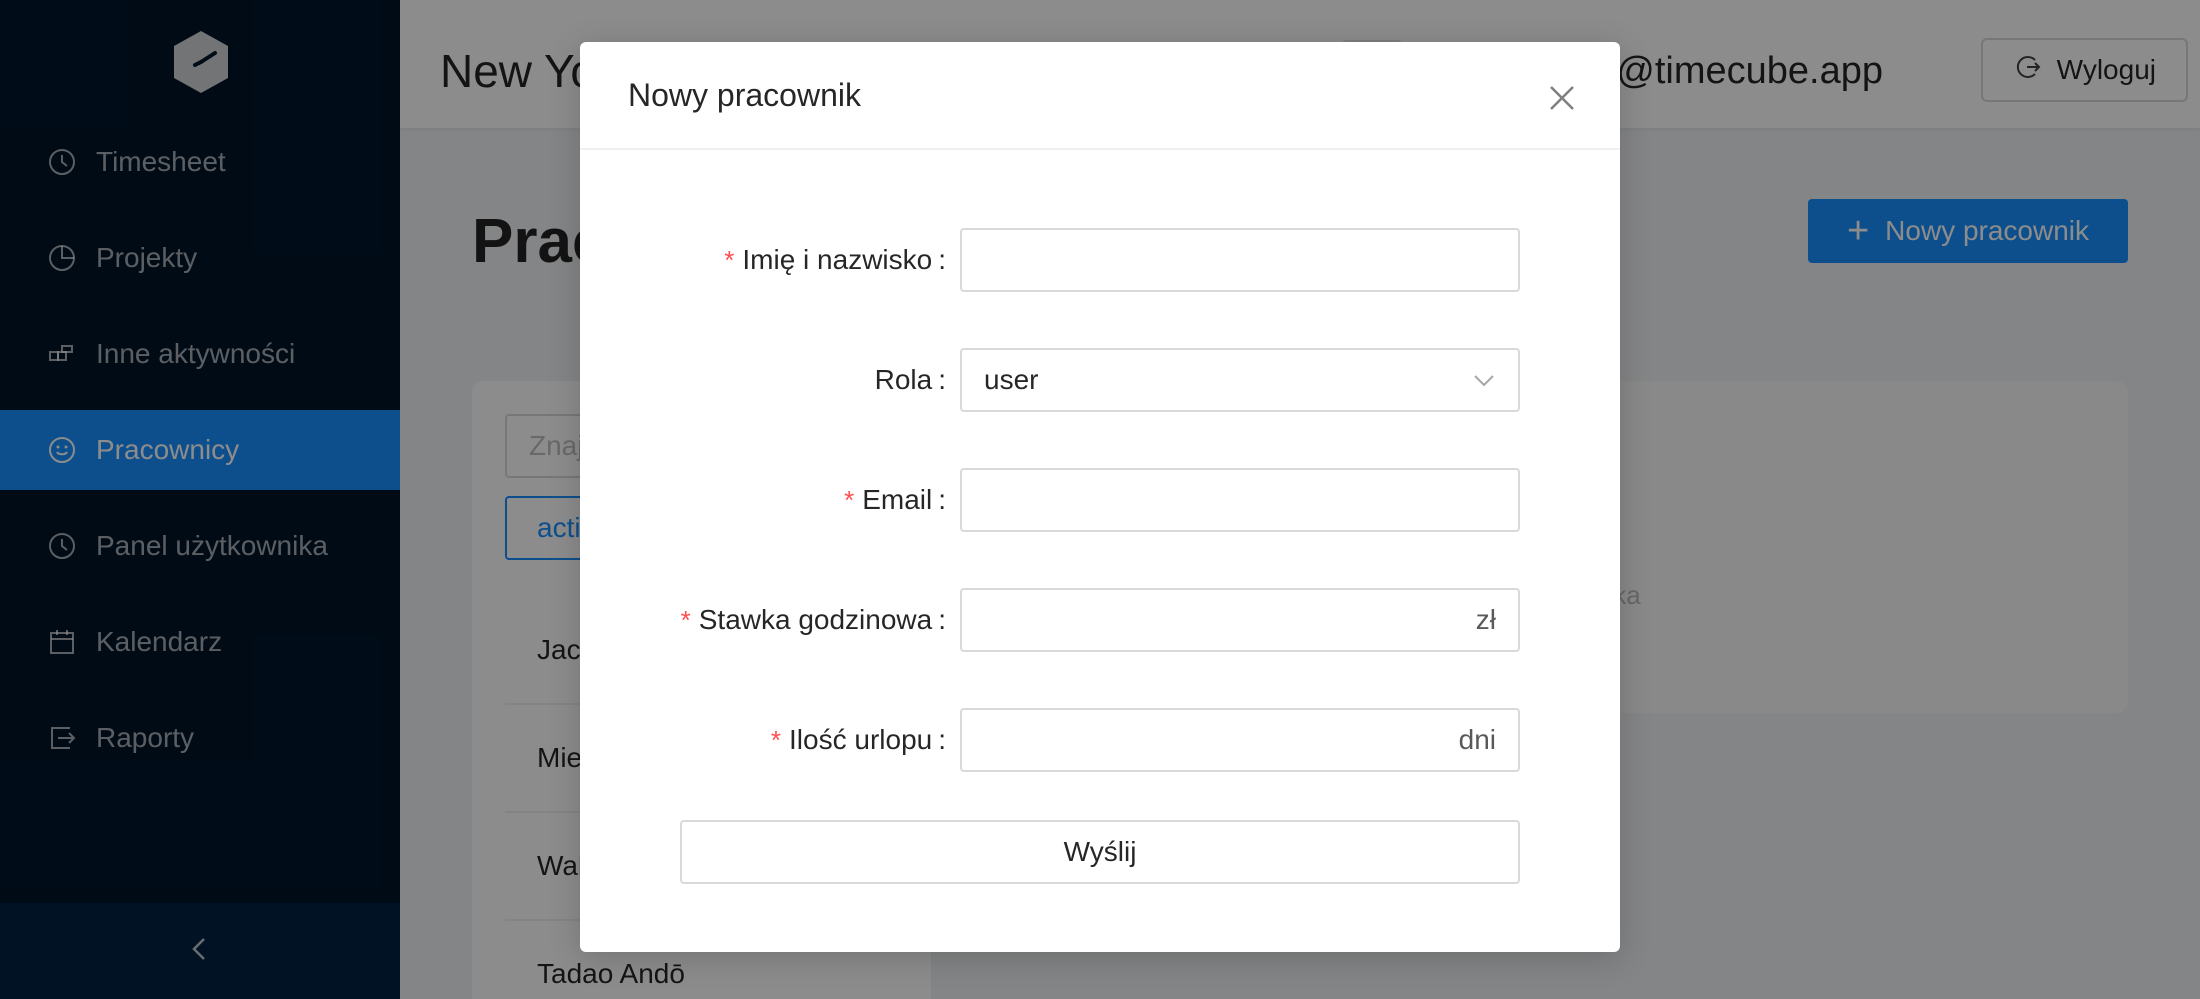  What do you see at coordinates (861, 739) in the screenshot?
I see `vacation-label-text: Ilość urlopu` at bounding box center [861, 739].